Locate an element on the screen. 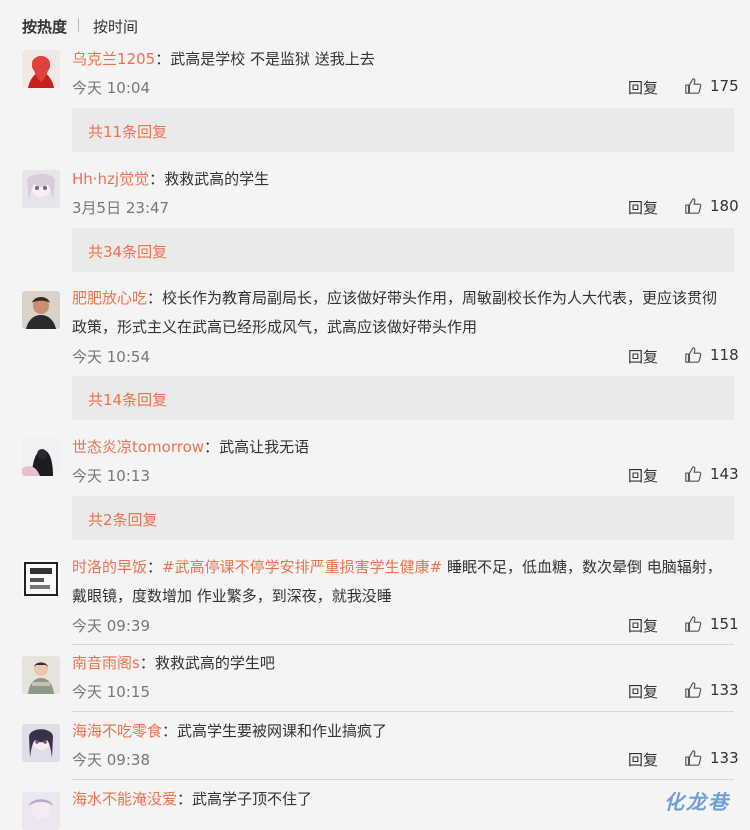 This screenshot has width=750, height=830. comment-body: 世态炎凉tomorrow：武高让我无语 is located at coordinates (191, 447).